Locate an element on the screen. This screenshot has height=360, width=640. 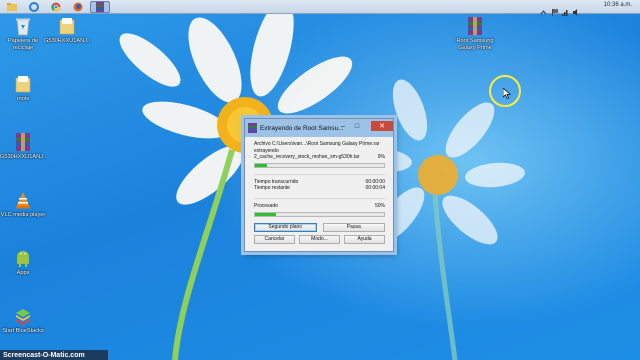
network-icon is located at coordinates (565, 9).